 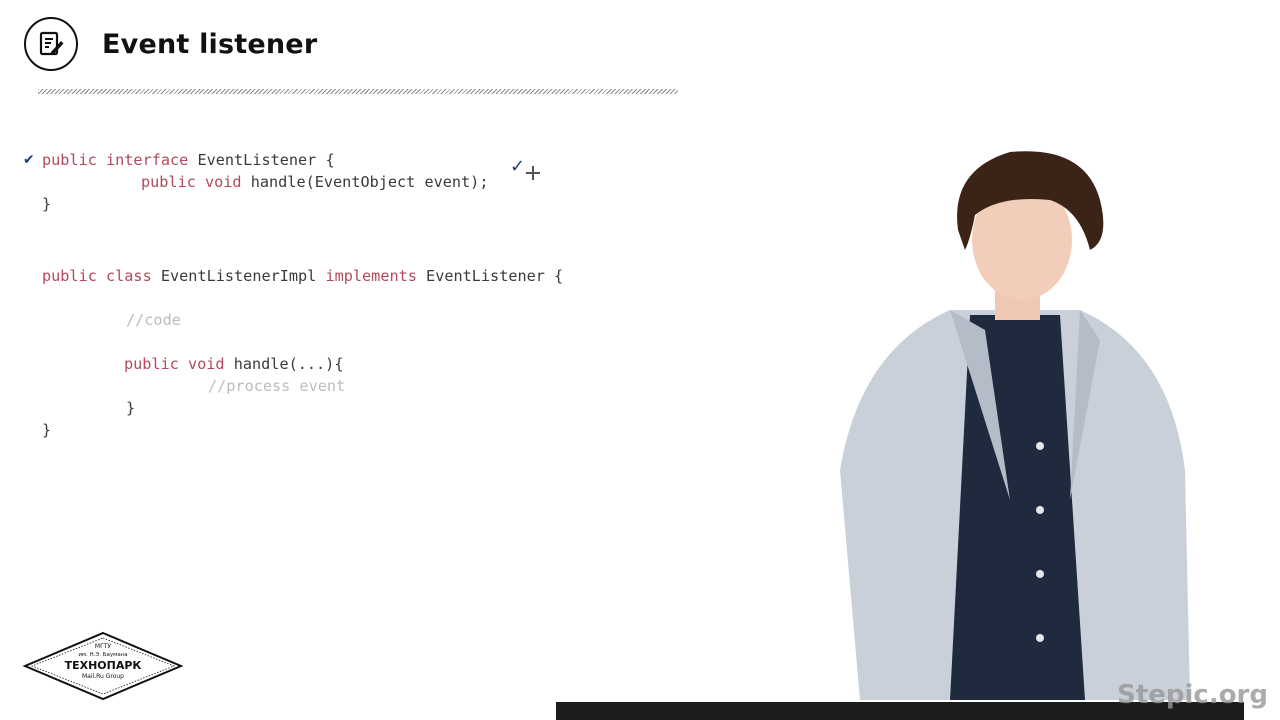 I want to click on logo-line4: Mail.Ru Group, so click(x=103, y=676).